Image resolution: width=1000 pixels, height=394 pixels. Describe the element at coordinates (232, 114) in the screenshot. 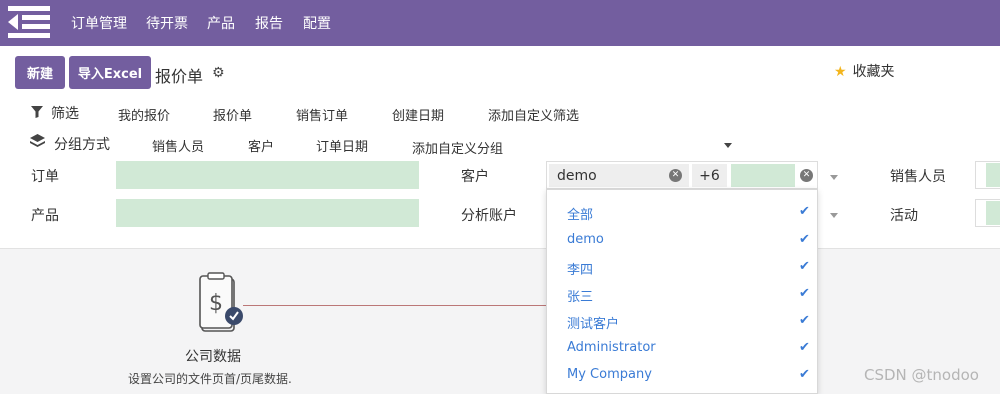

I see `filter-quotations: 报价单` at that location.